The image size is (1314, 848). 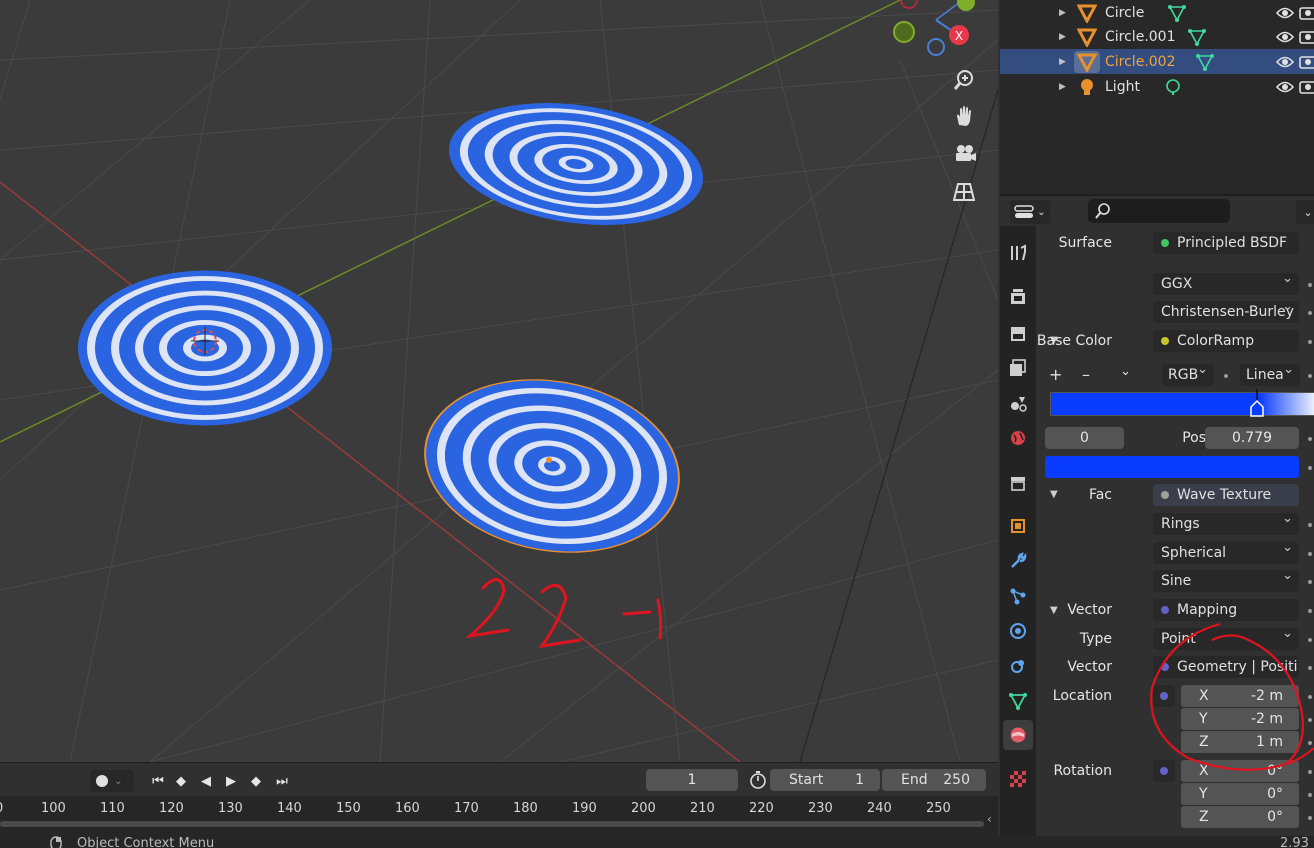 I want to click on ramp-interpolation-dropdown: Linea, so click(x=1270, y=375).